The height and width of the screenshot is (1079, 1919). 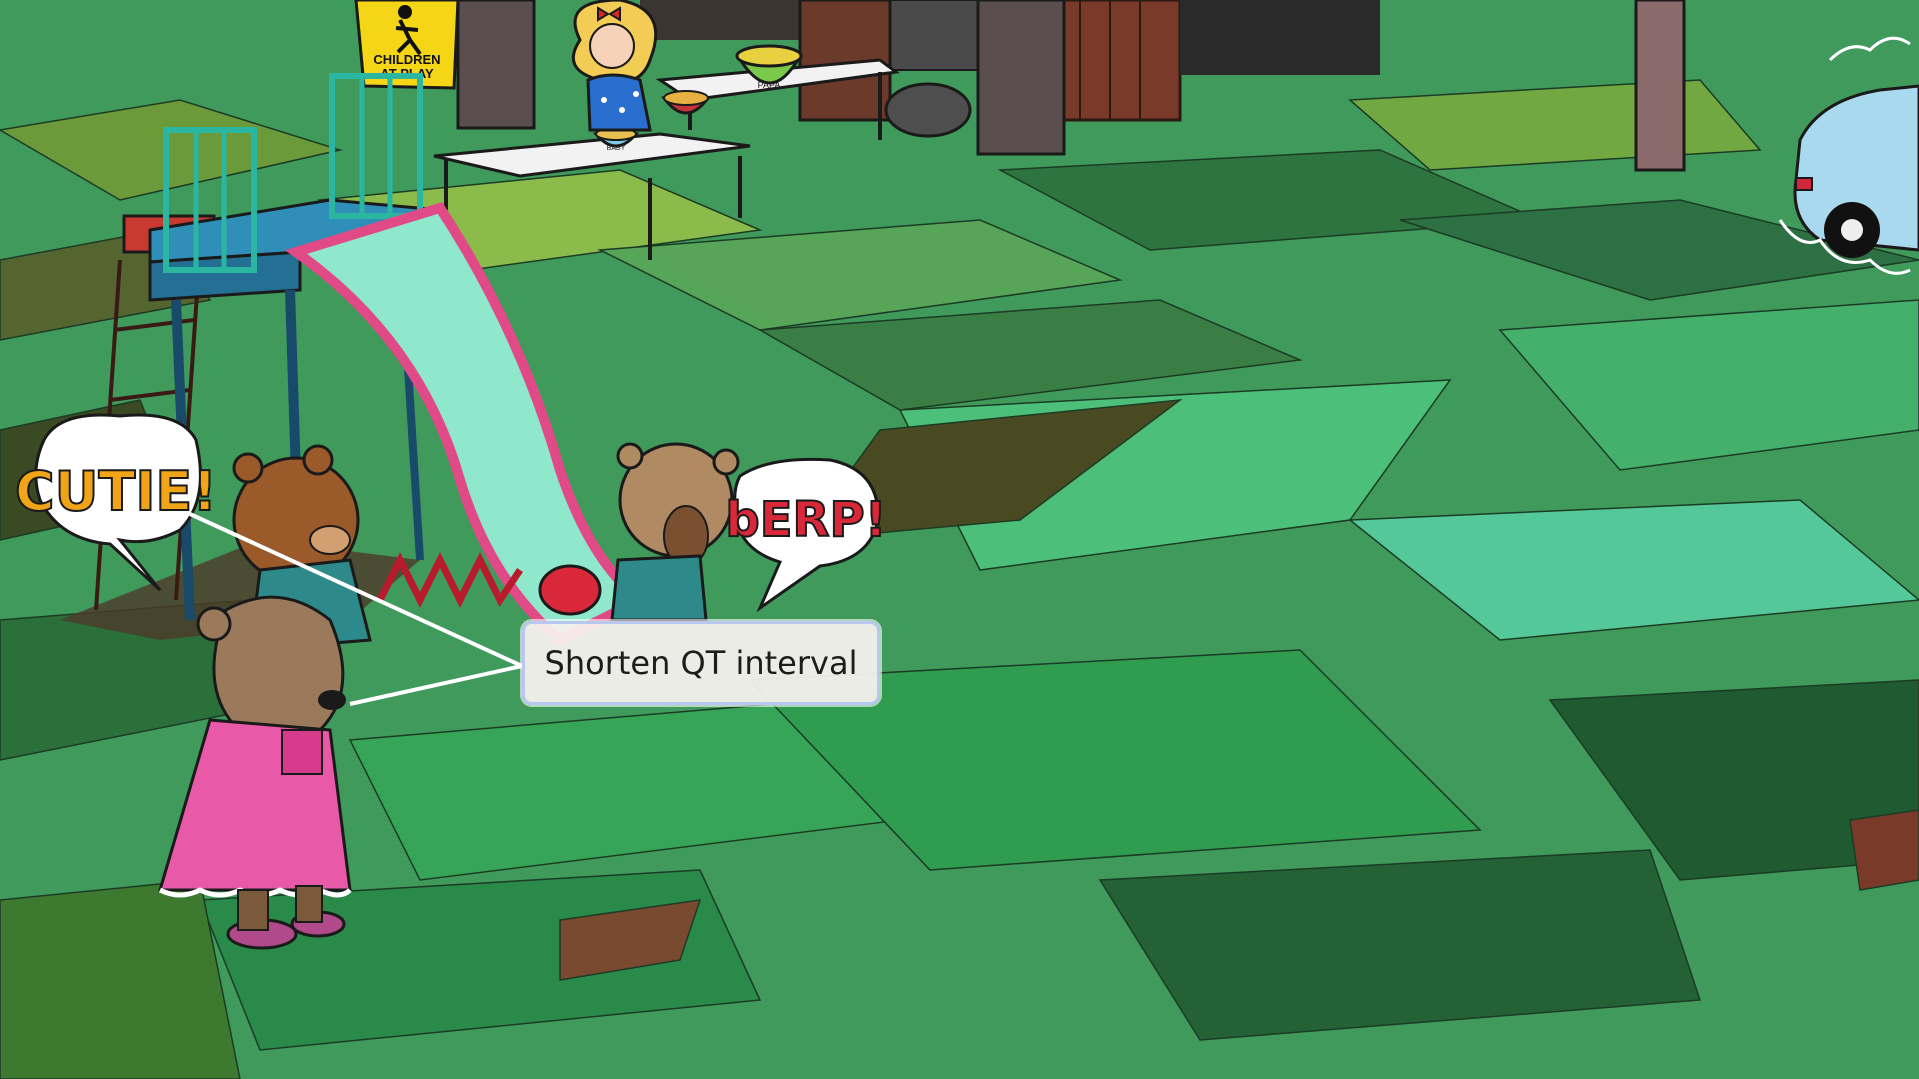 What do you see at coordinates (116, 491) in the screenshot?
I see `speech-left-text: CUTIE!` at bounding box center [116, 491].